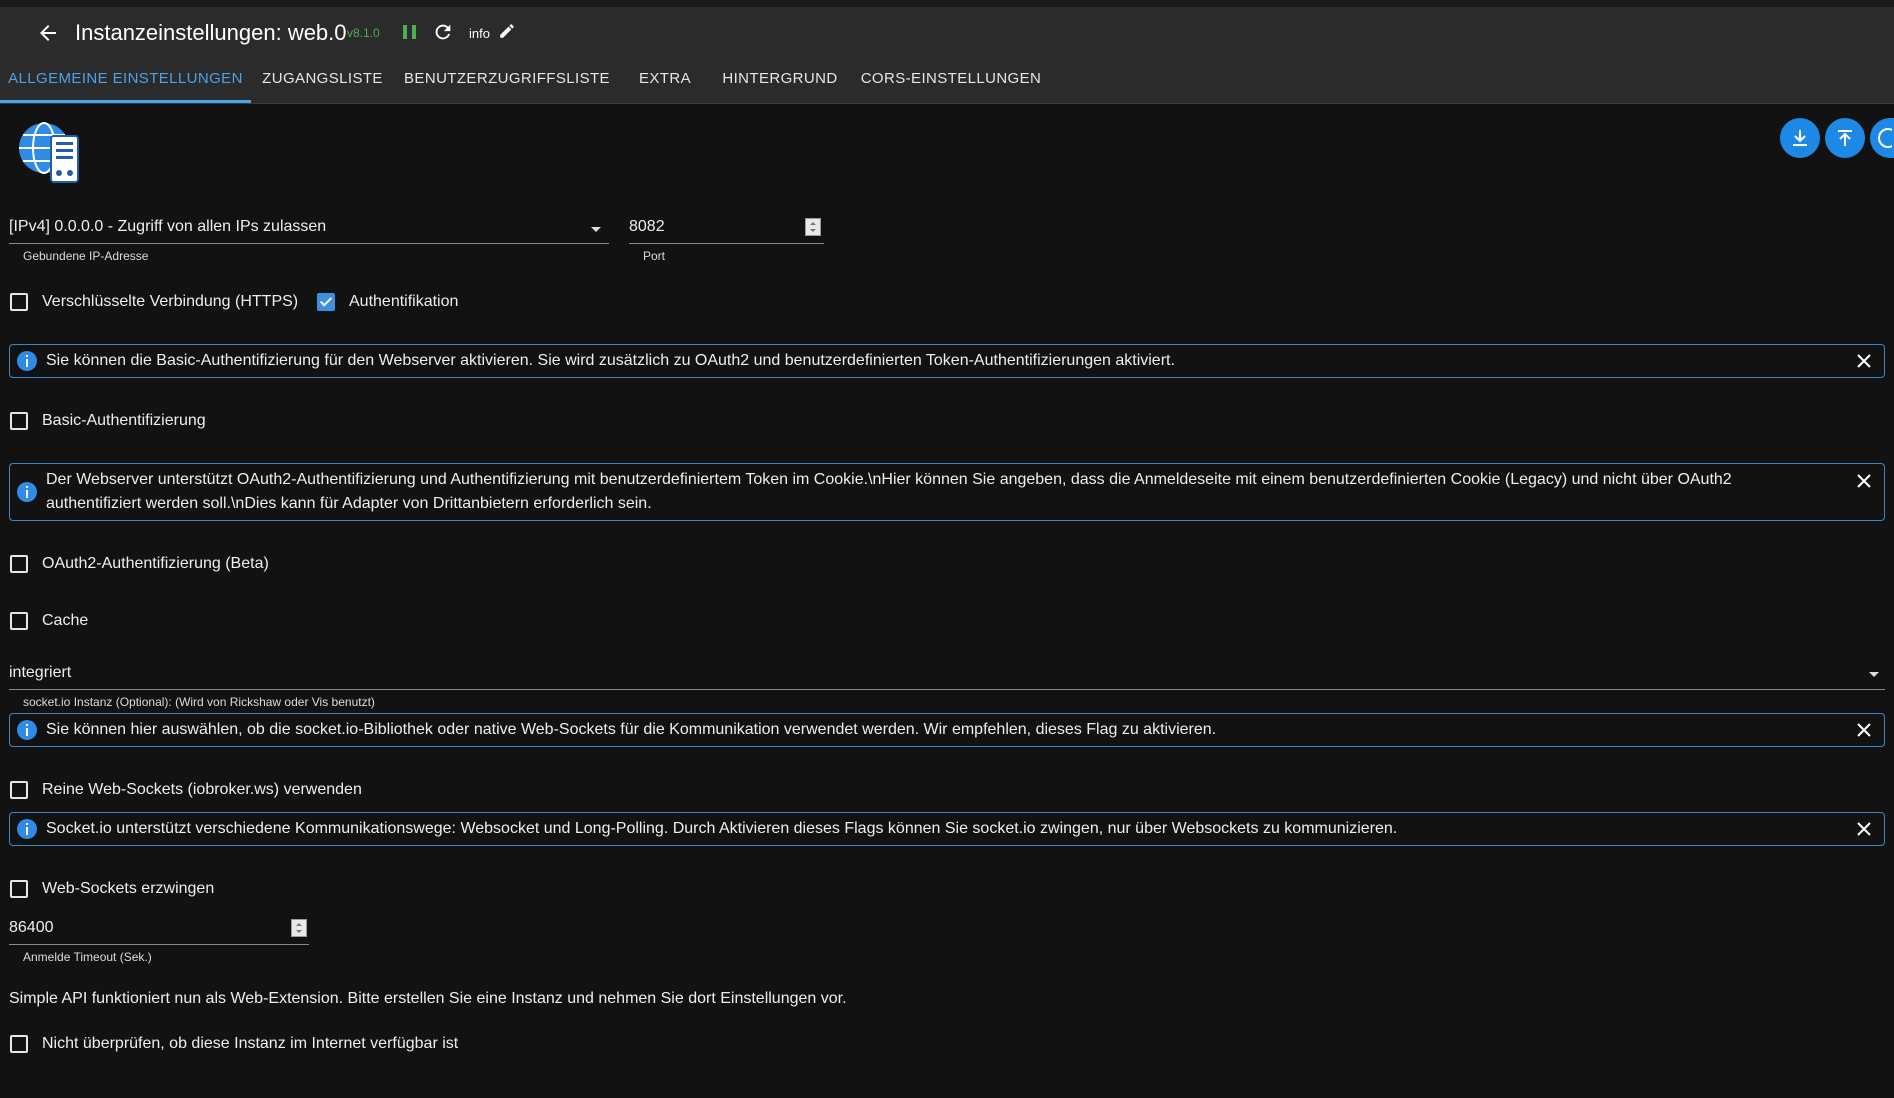 This screenshot has height=1098, width=1894. Describe the element at coordinates (507, 31) in the screenshot. I see `edit-pencil-icon` at that location.